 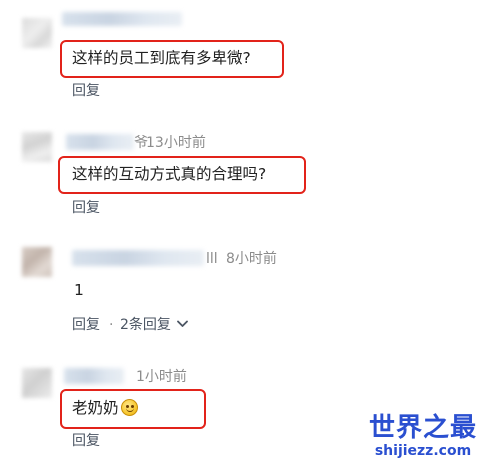 I want to click on watermark-url: shijiezz.com, so click(x=423, y=451).